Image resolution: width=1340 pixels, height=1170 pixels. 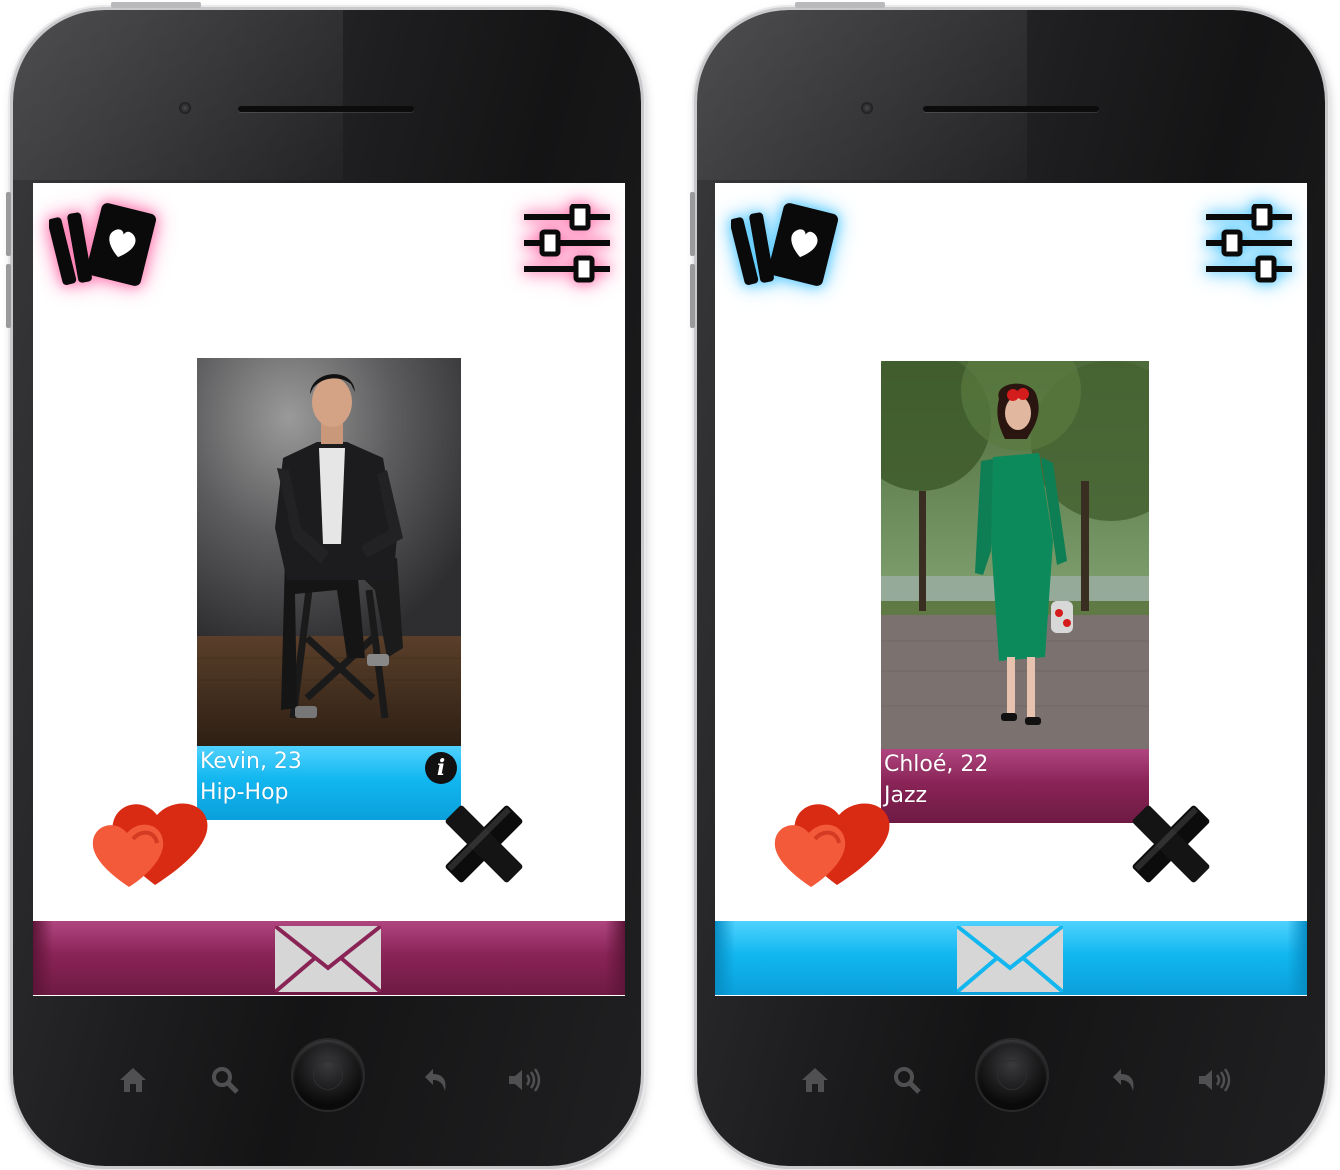 What do you see at coordinates (1015, 786) in the screenshot?
I see `profile-info-bar: Chloé, 22 Jazz` at bounding box center [1015, 786].